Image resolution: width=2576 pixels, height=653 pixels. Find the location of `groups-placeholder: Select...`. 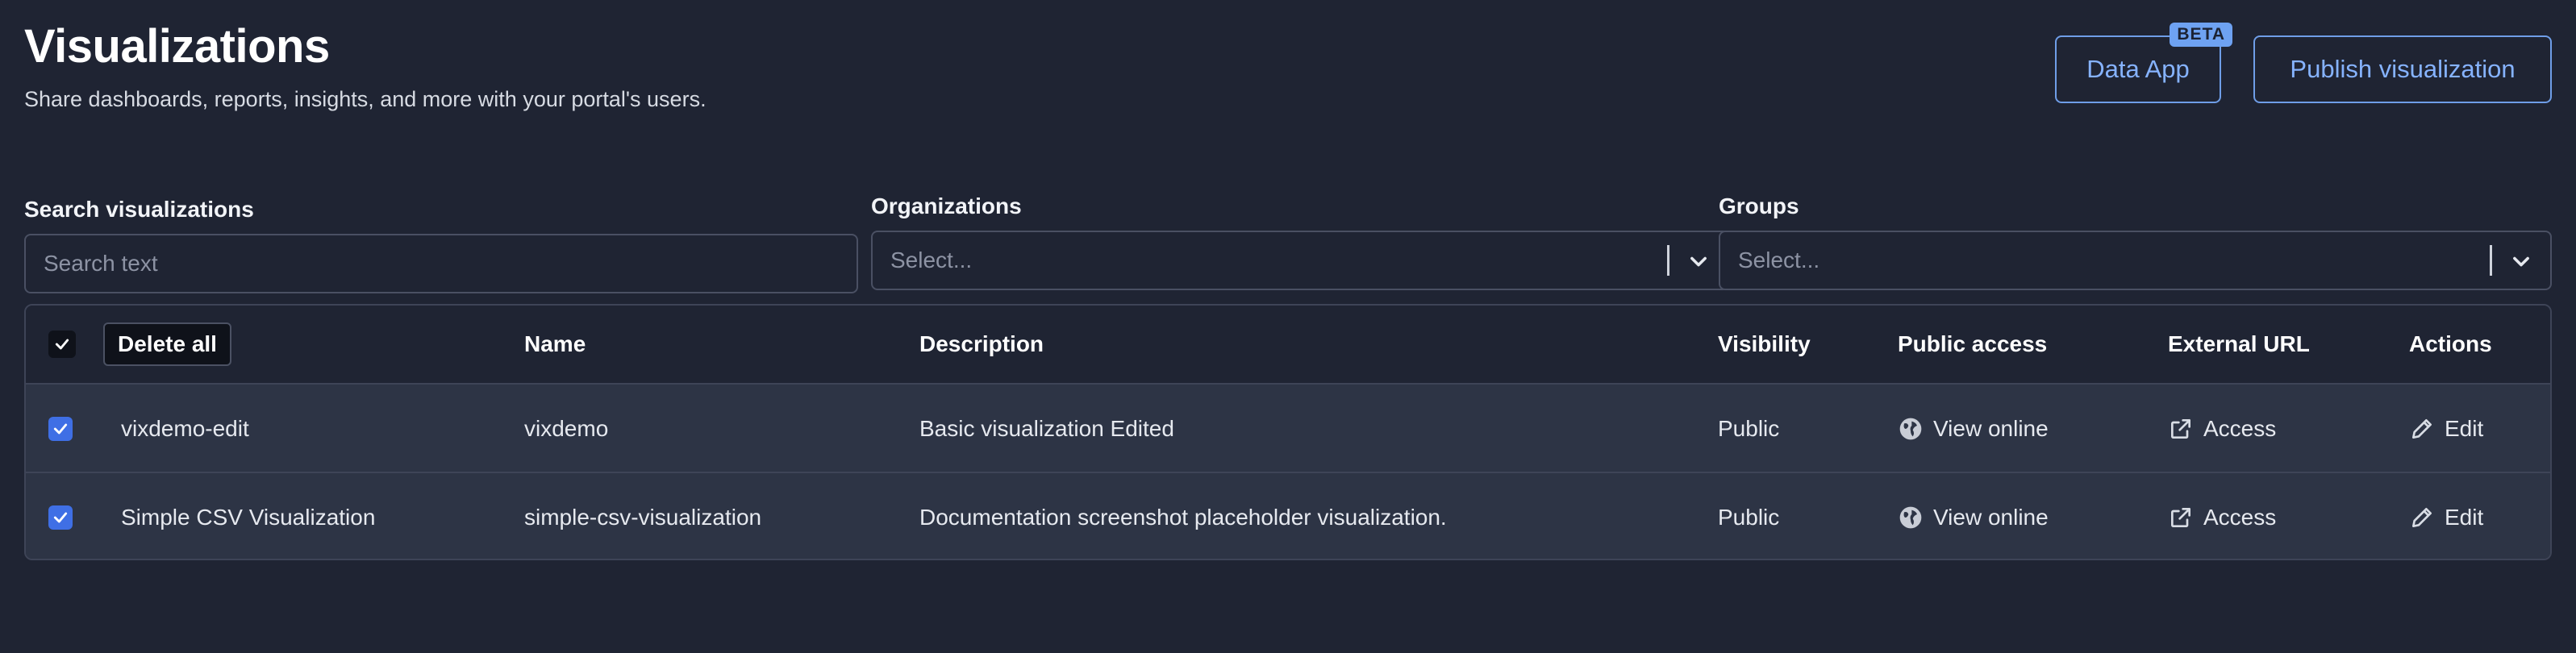

groups-placeholder: Select... is located at coordinates (1779, 259).